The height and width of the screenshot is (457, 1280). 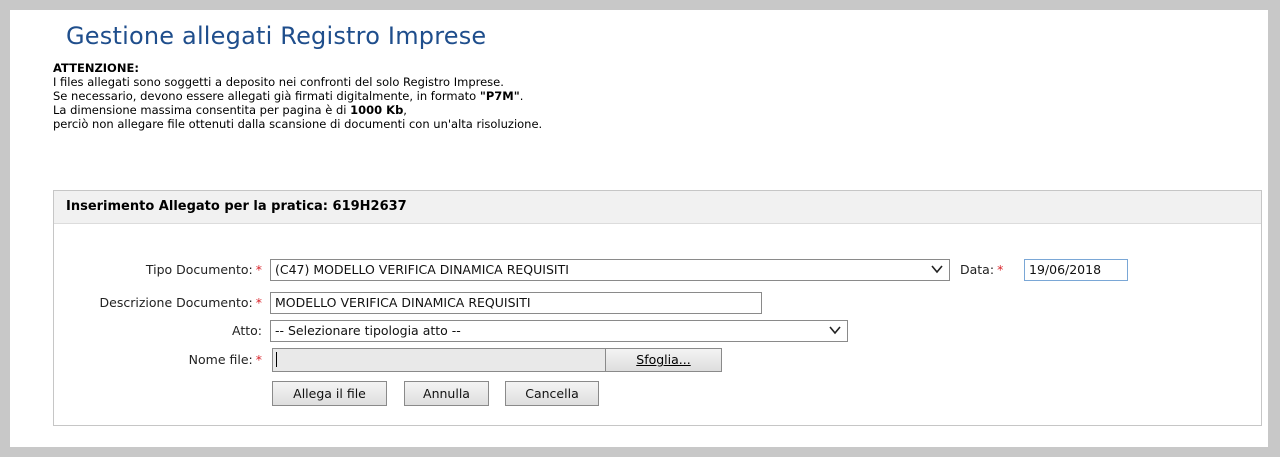 I want to click on descrizione-label-text: Descrizione Documento:, so click(x=176, y=302).